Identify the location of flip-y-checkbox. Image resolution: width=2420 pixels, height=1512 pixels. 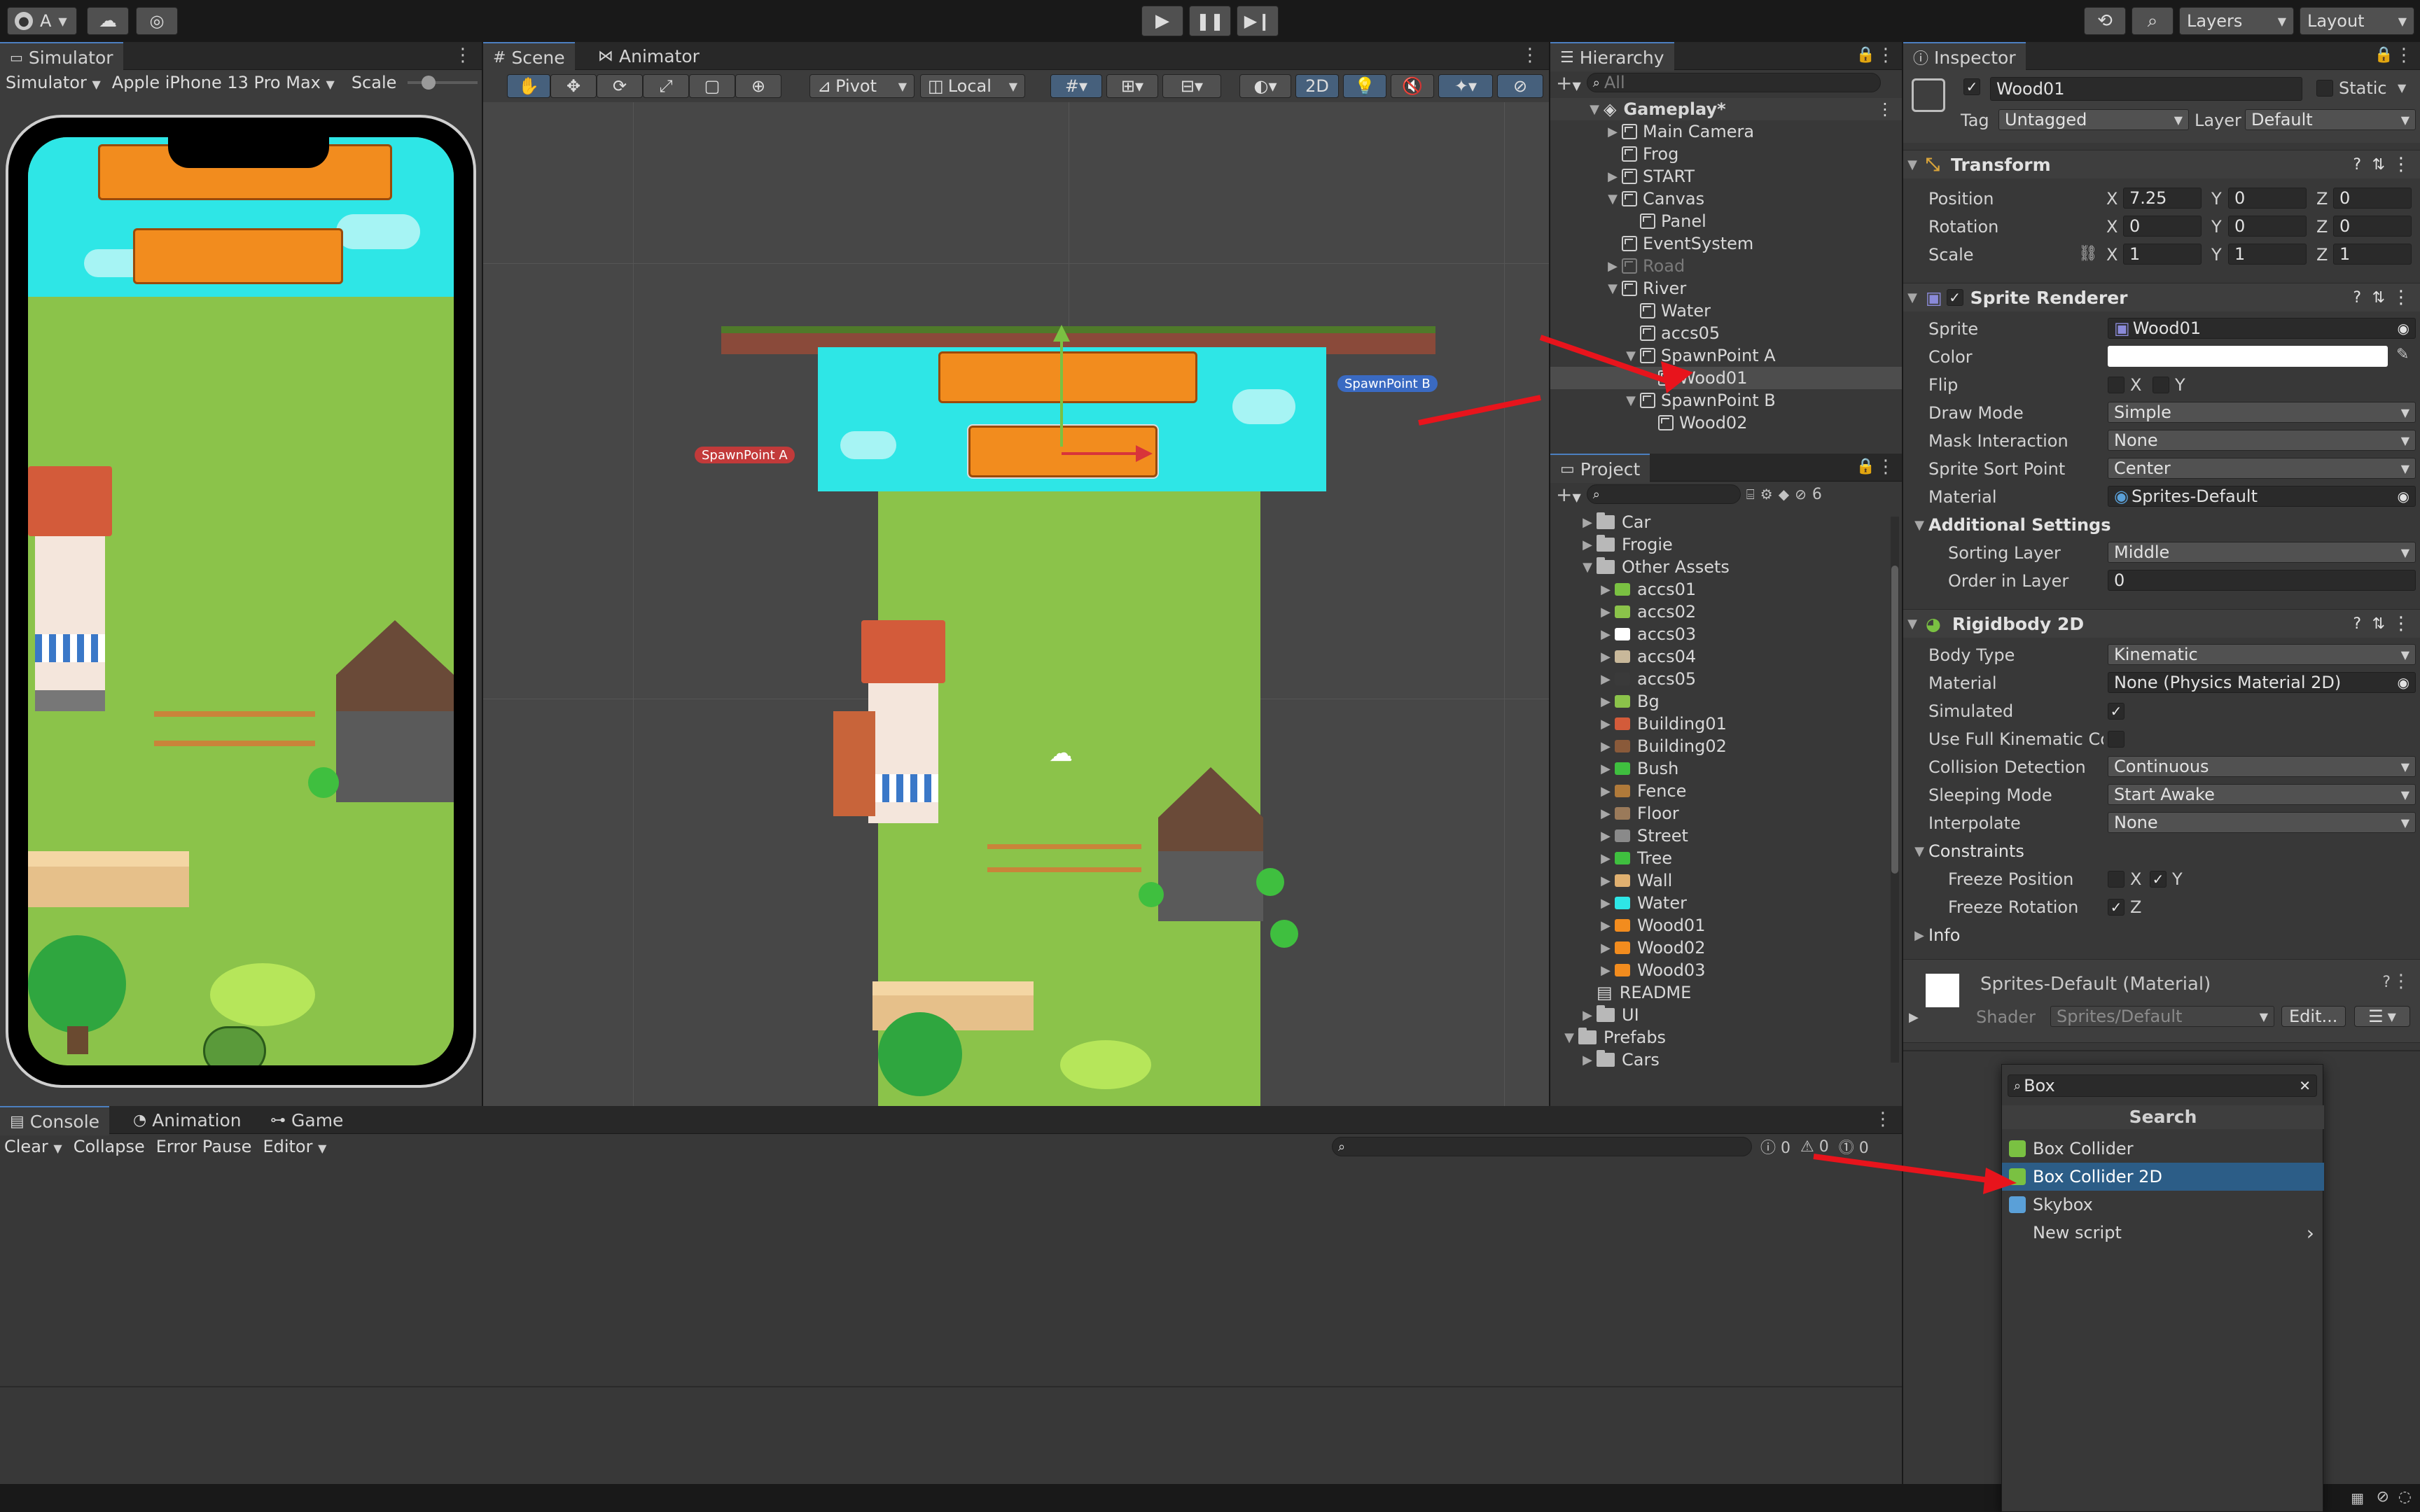
(2161, 385).